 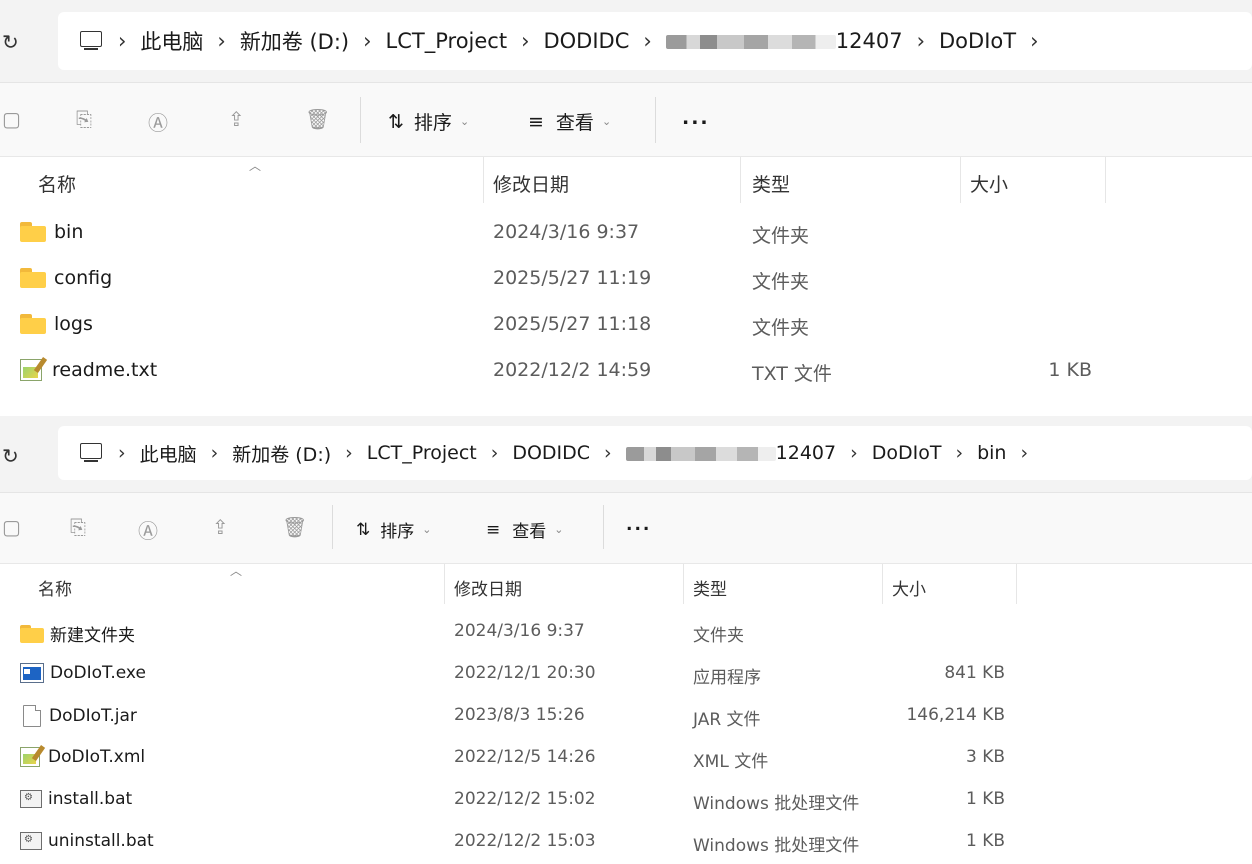 I want to click on breadcrumb-item: bin, so click(x=991, y=453).